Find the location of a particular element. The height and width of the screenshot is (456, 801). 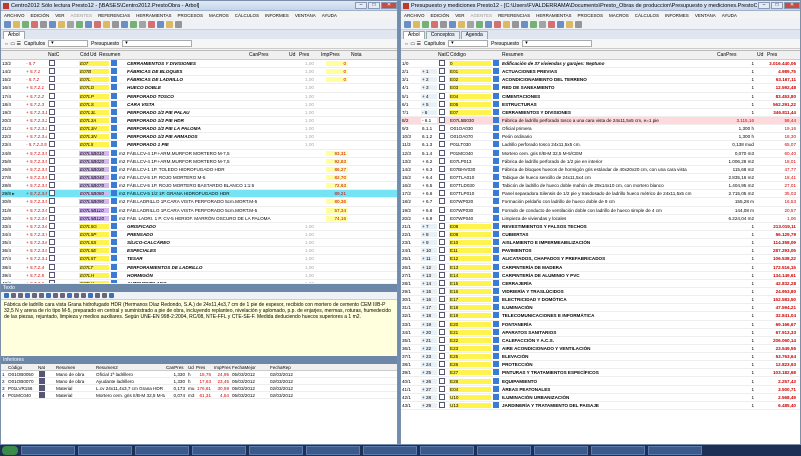

menu-item: HERRAMIENTAS is located at coordinates (153, 15).